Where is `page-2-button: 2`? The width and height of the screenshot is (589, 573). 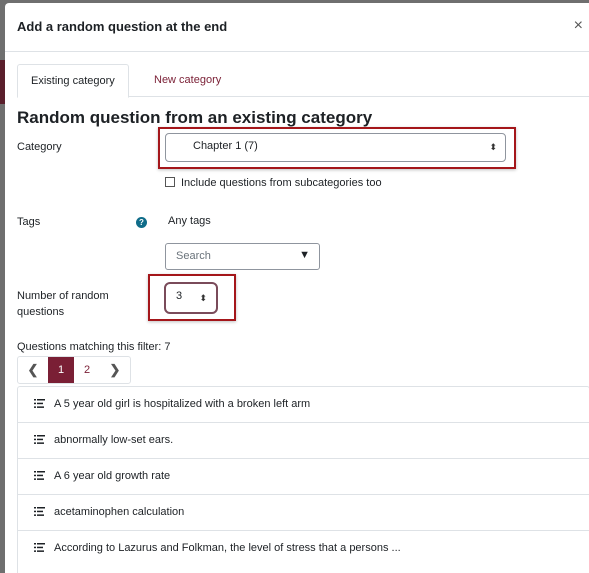
page-2-button: 2 is located at coordinates (87, 370).